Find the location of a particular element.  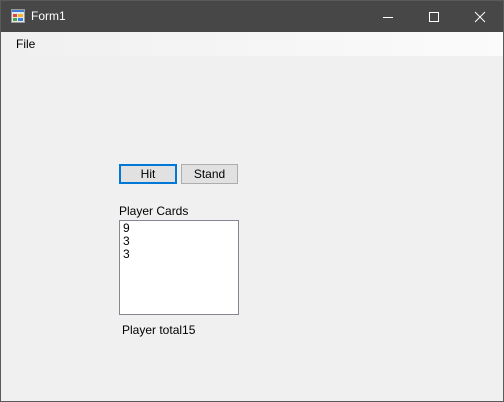

player-total-label: Player total15 is located at coordinates (158, 330).